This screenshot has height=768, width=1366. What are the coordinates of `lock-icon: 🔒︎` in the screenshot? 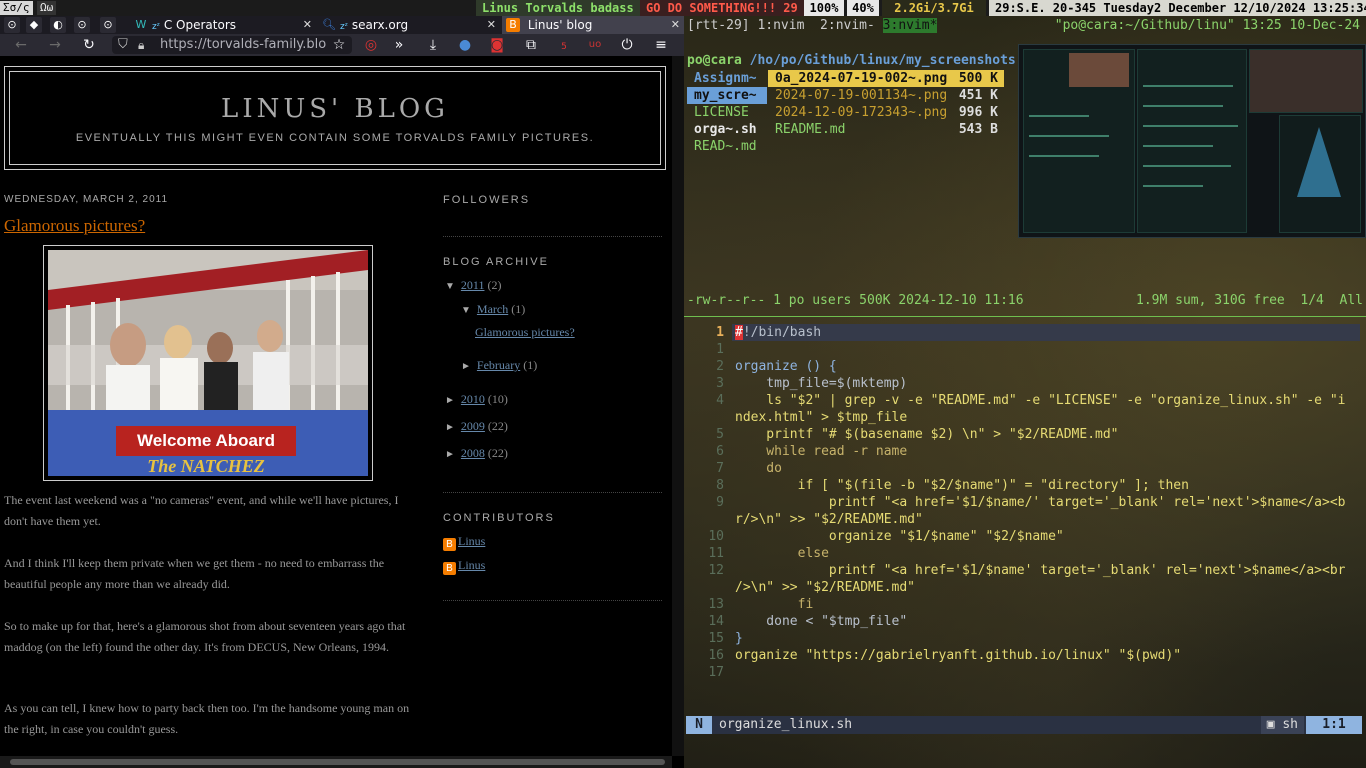 It's located at (141, 45).